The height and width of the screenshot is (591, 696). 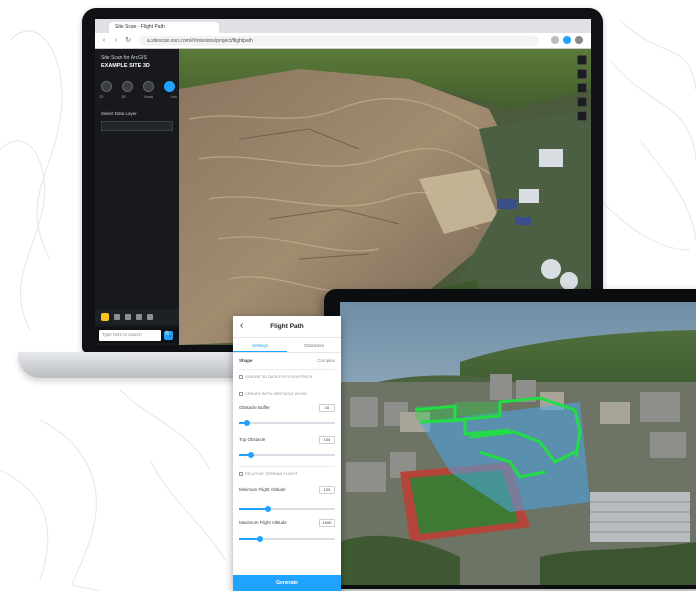 I want to click on project-name: EXAMPLE SITE 3D, so click(x=138, y=66).